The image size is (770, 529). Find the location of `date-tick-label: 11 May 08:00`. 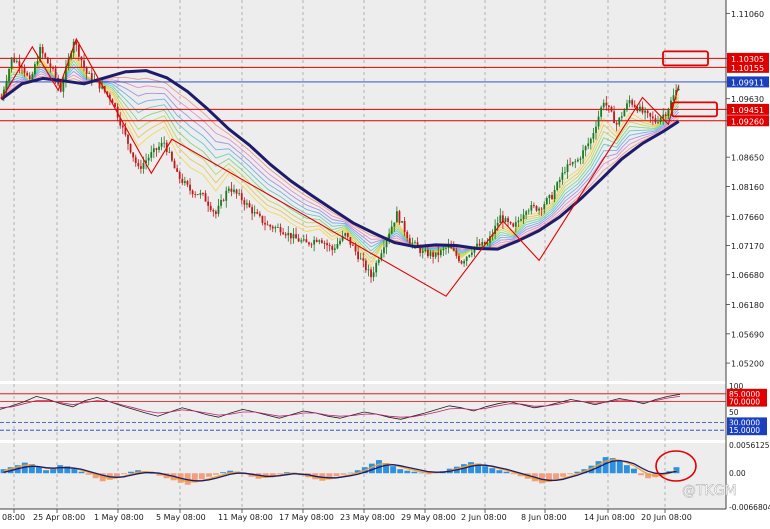

date-tick-label: 11 May 08:00 is located at coordinates (245, 517).